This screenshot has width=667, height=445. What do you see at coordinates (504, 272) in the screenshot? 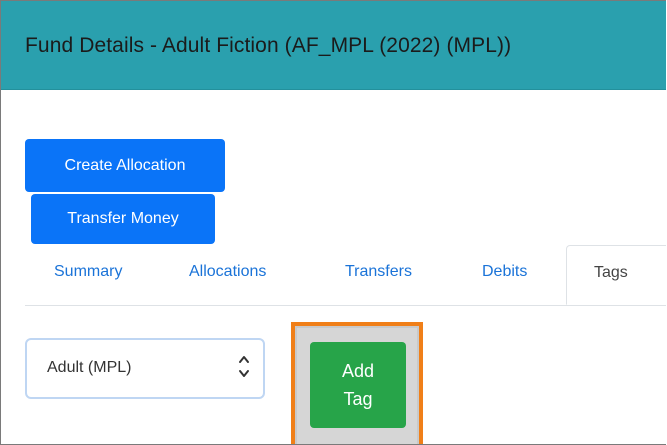
I see `tab-debits: Debits` at bounding box center [504, 272].